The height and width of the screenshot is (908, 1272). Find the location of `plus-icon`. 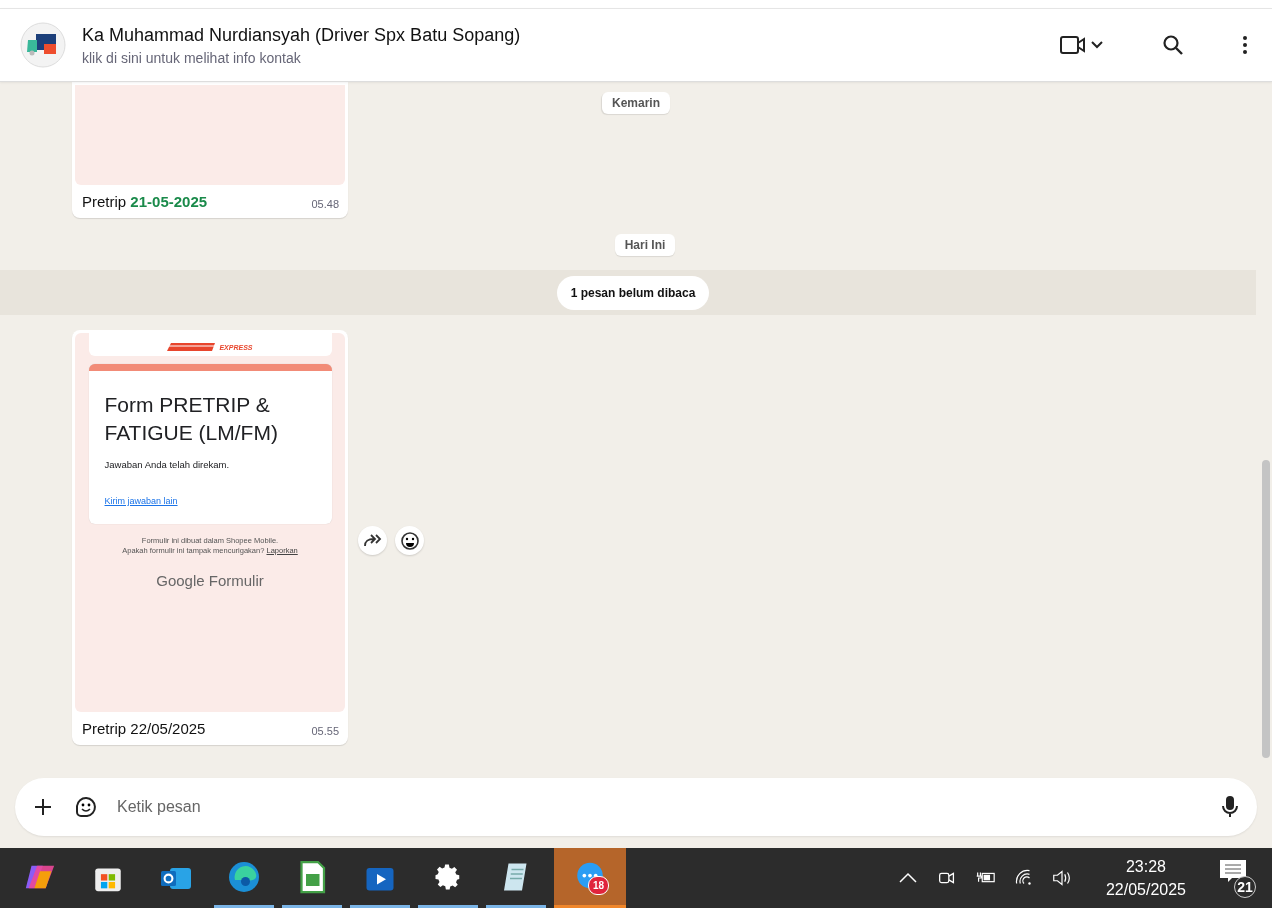

plus-icon is located at coordinates (43, 807).